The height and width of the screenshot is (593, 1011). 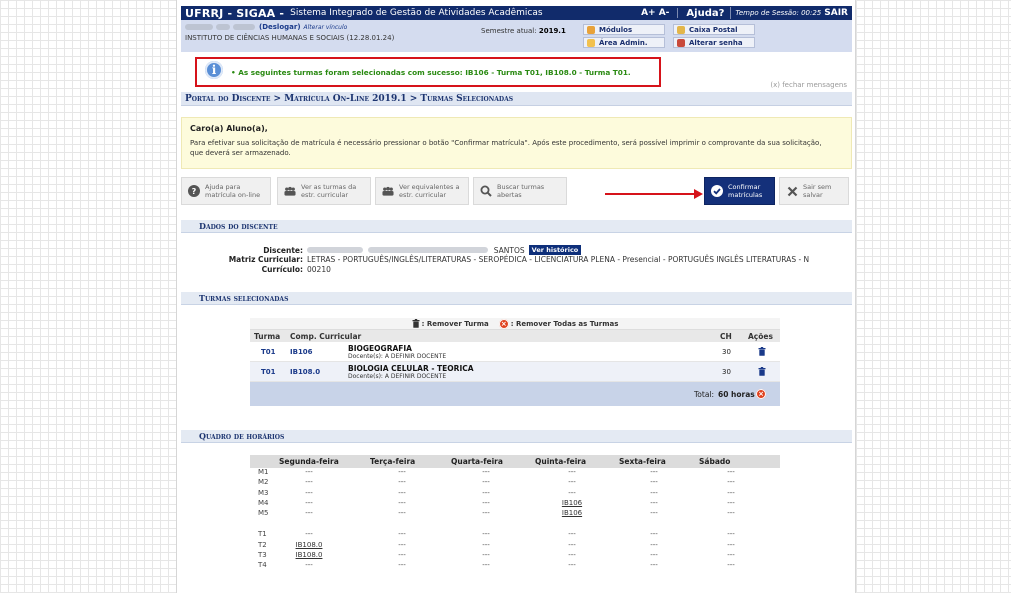 I want to click on confirm-enrollment-button: Confirmar matrículas, so click(x=739, y=191).